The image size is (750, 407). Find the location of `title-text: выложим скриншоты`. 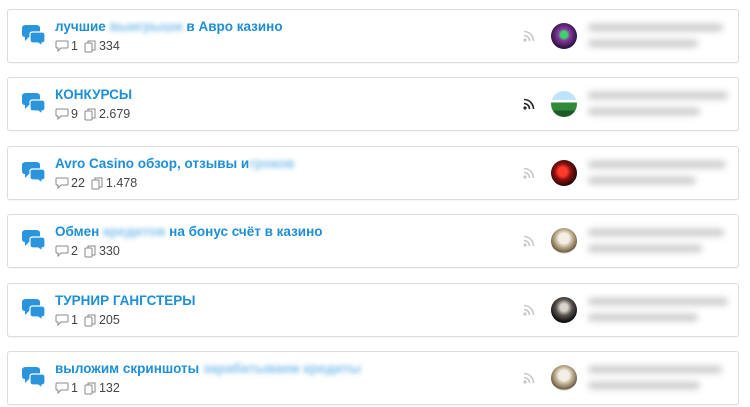

title-text: выложим скриншоты is located at coordinates (129, 368).